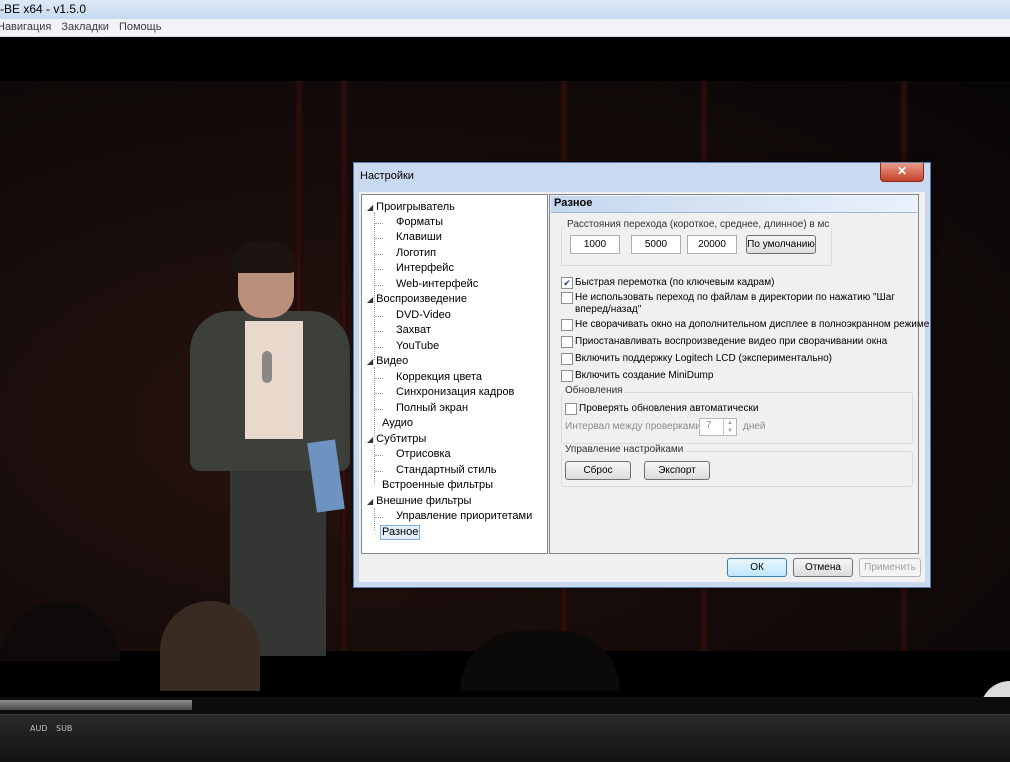 The height and width of the screenshot is (762, 1010). What do you see at coordinates (734, 204) in the screenshot?
I see `panel-header: Разное` at bounding box center [734, 204].